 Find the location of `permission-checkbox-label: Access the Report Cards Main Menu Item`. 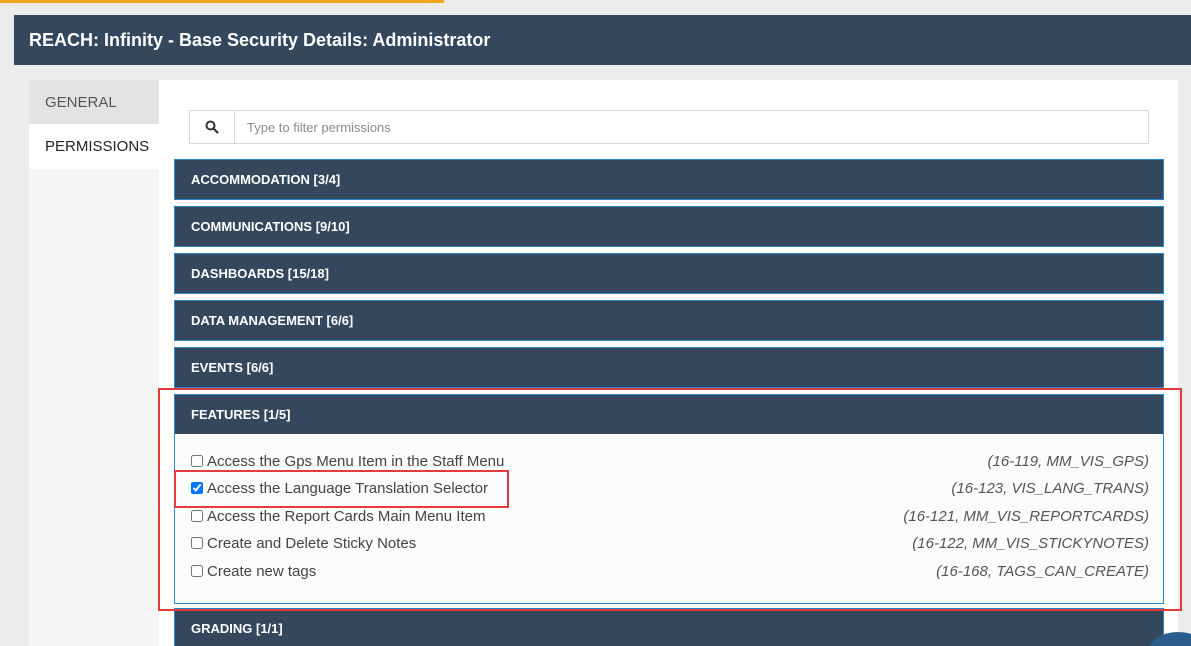

permission-checkbox-label: Access the Report Cards Main Menu Item is located at coordinates (338, 516).